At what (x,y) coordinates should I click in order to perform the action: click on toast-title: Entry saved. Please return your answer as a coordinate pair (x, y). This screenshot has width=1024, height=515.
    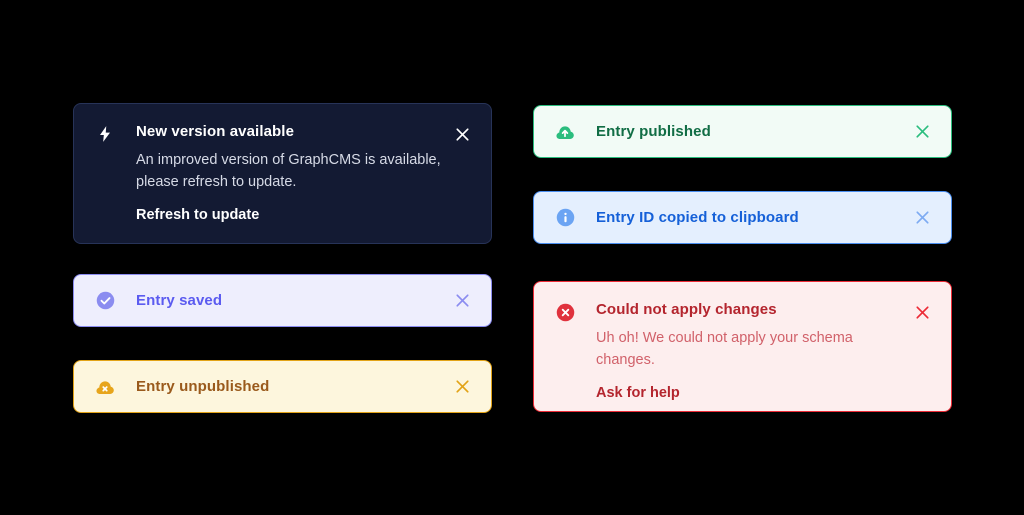
    Looking at the image, I should click on (179, 300).